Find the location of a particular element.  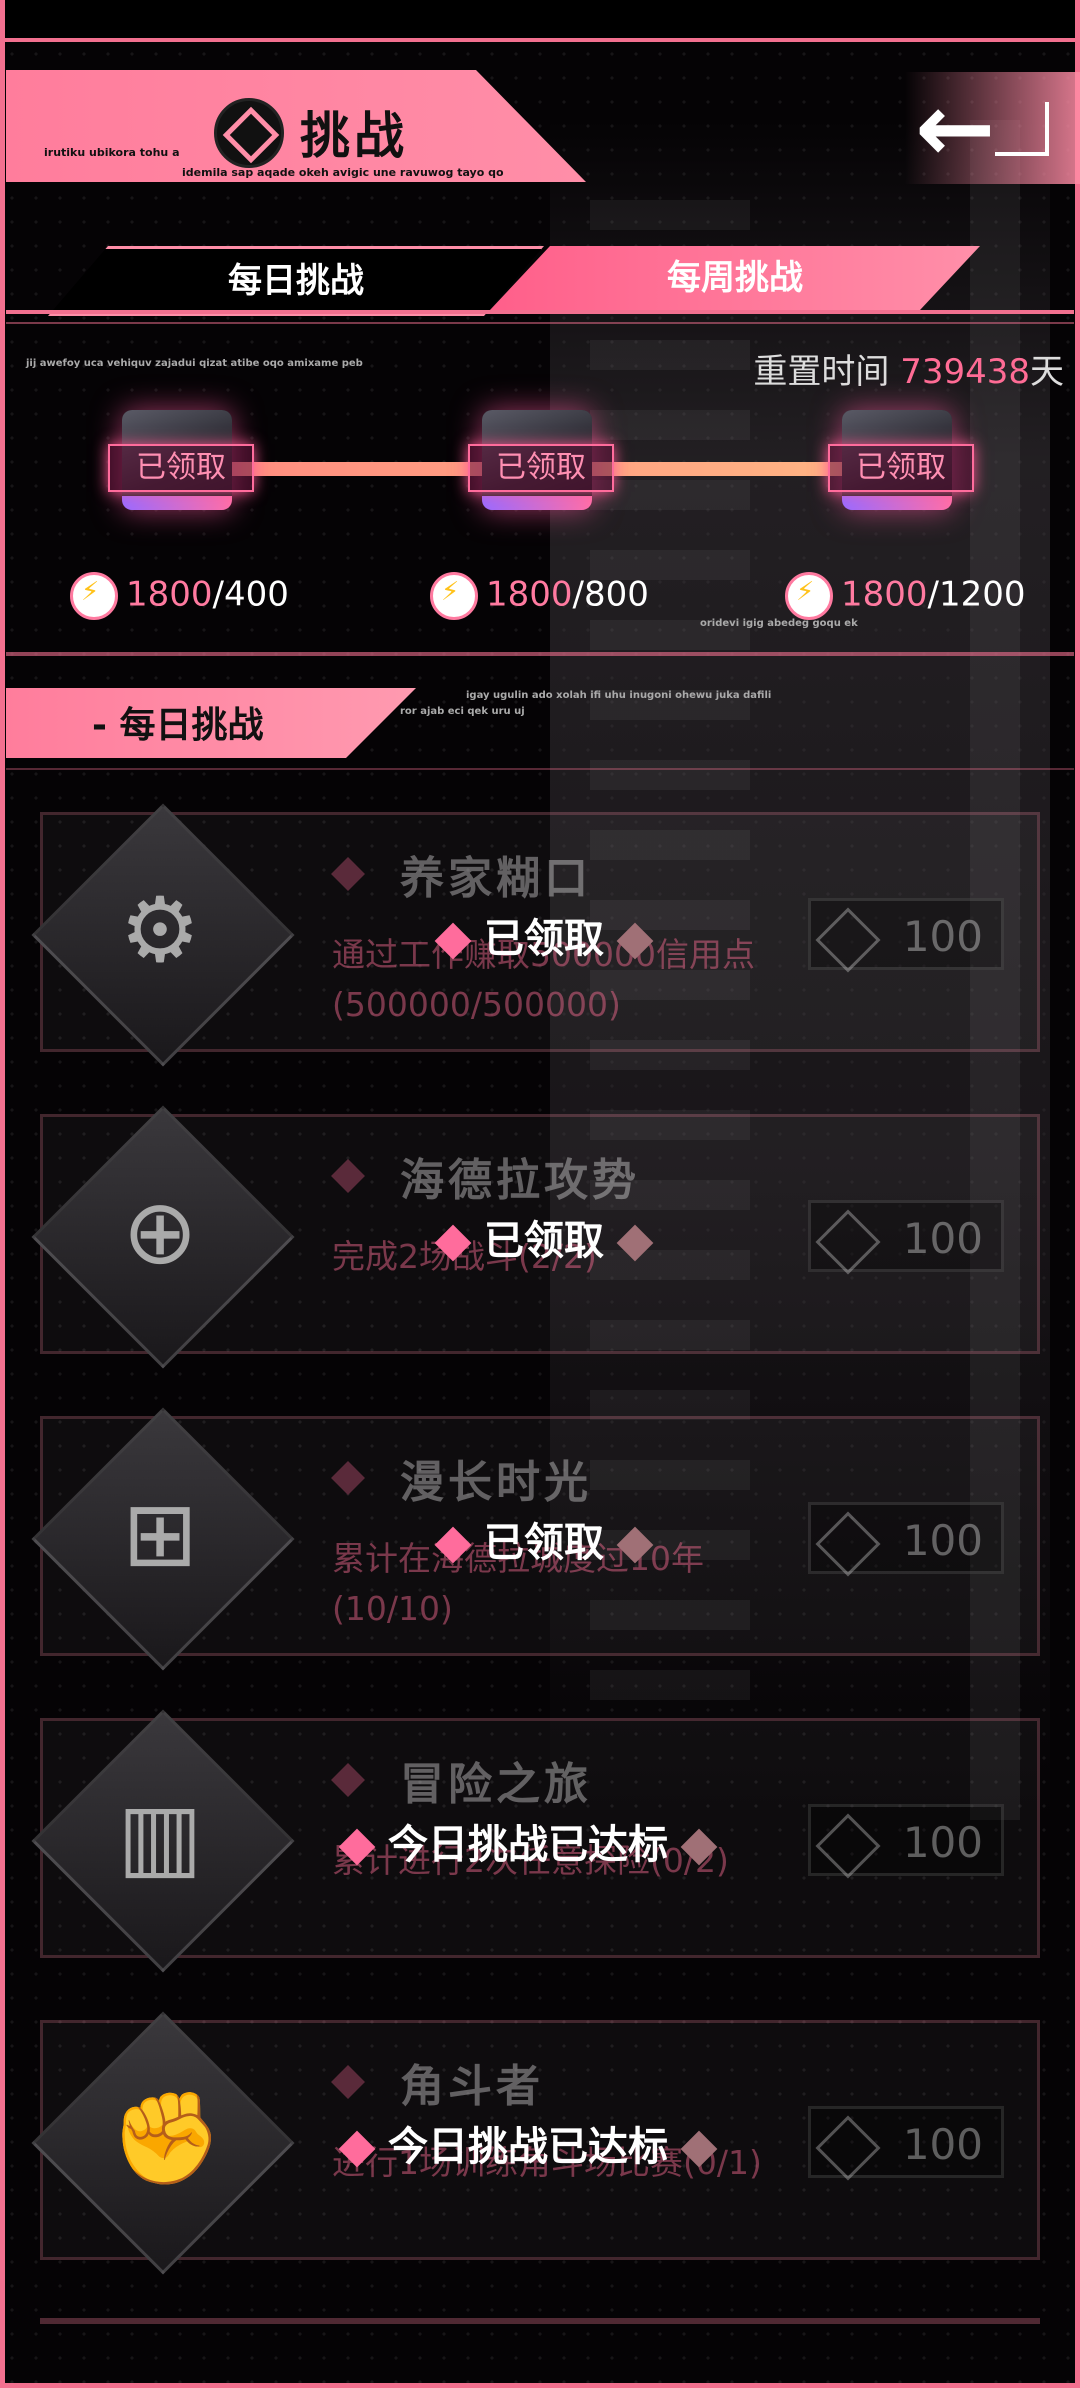

header-flavor-text: irutiku ubikora tohu a is located at coordinates (112, 152).